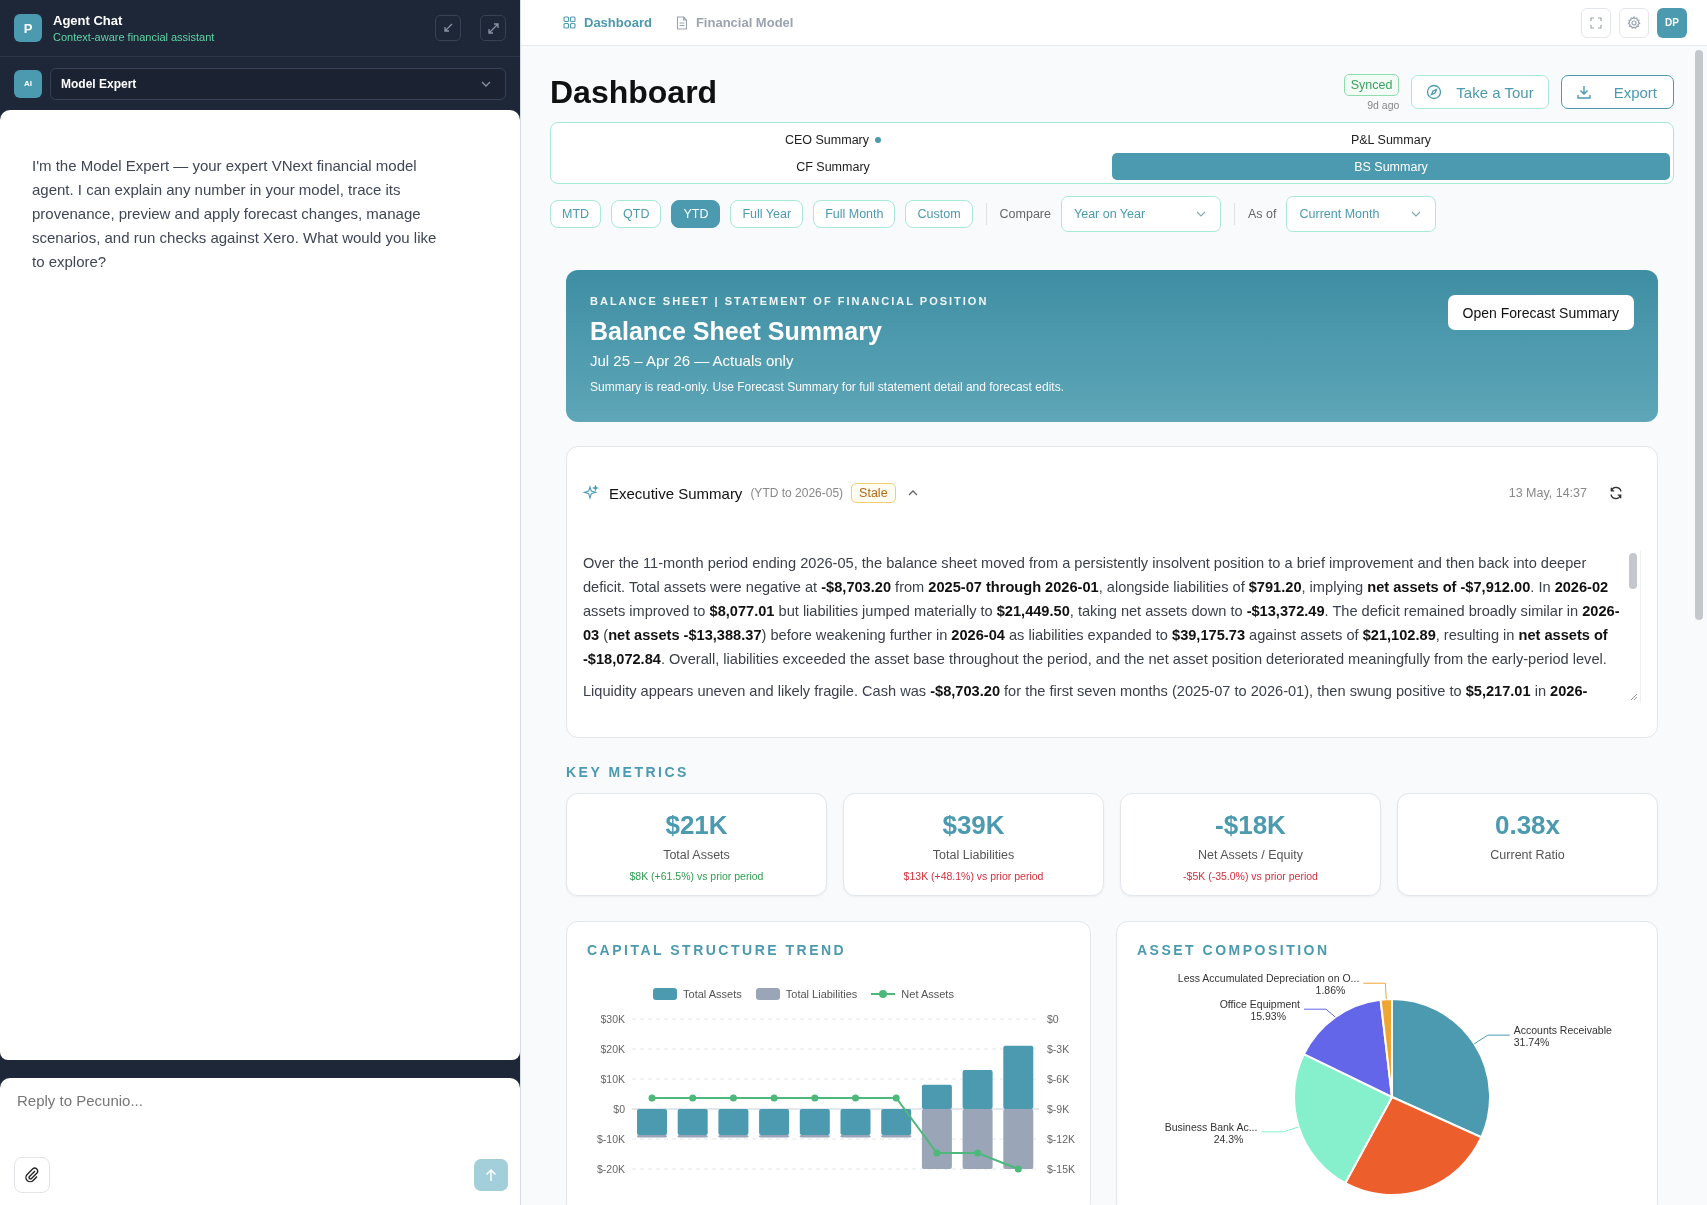 The width and height of the screenshot is (1707, 1205). I want to click on metric-label: Total Assets, so click(696, 855).